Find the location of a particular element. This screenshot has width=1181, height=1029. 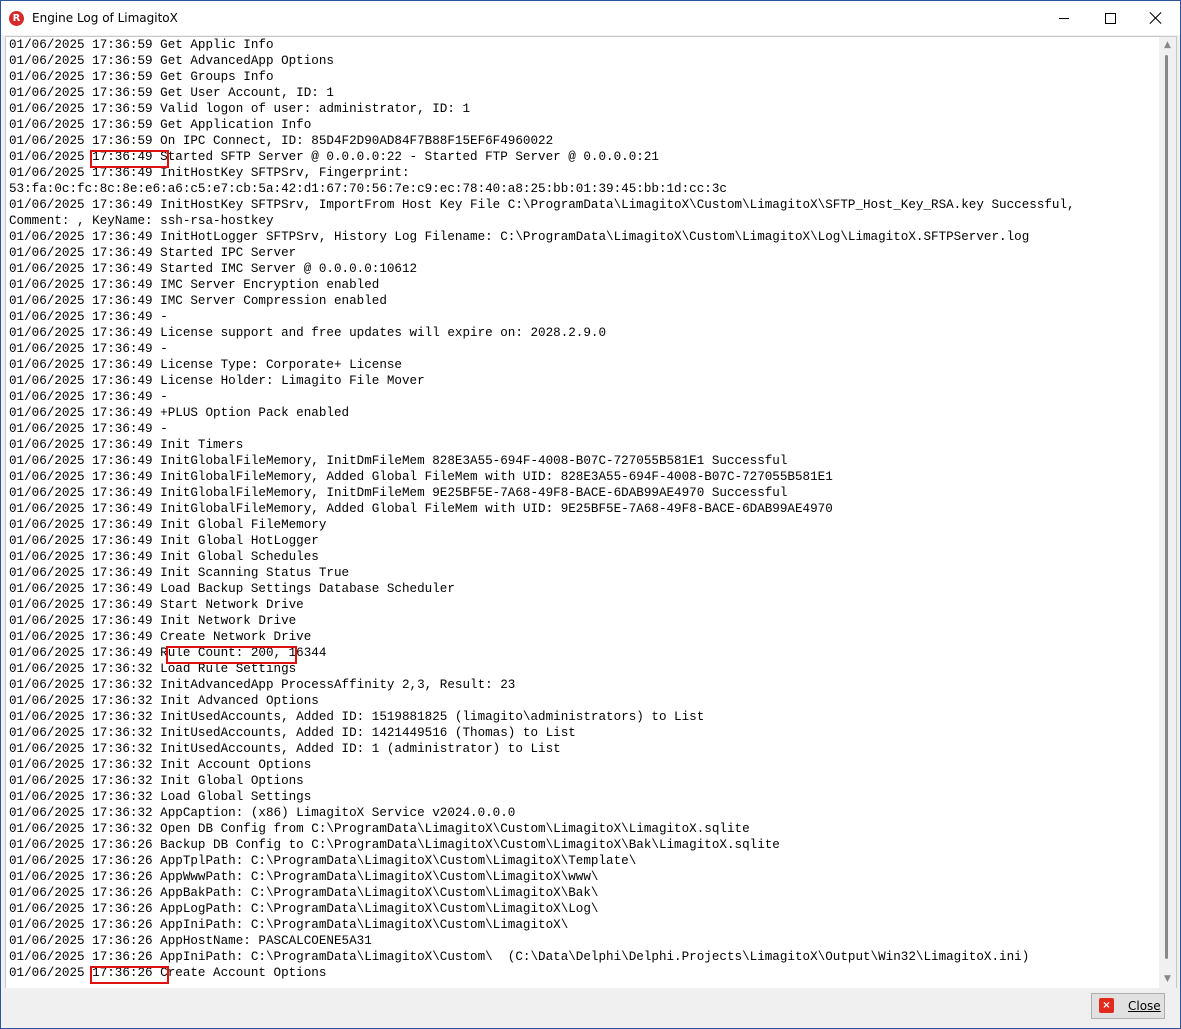

log-line: 01/06/2025 17:36:49 Init Timers is located at coordinates (126, 445).